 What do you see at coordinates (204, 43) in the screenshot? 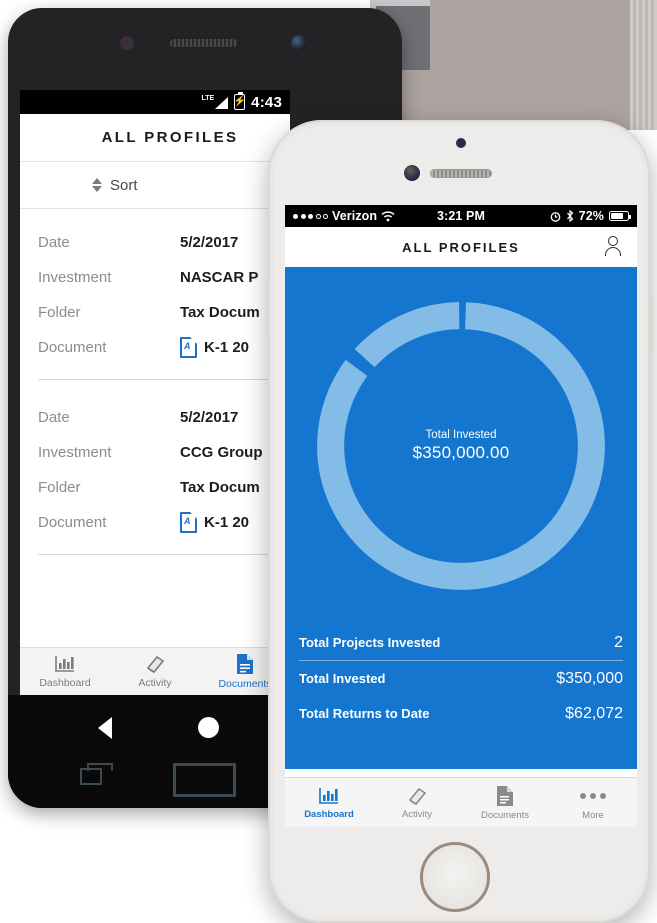
I see `earpiece-speaker` at bounding box center [204, 43].